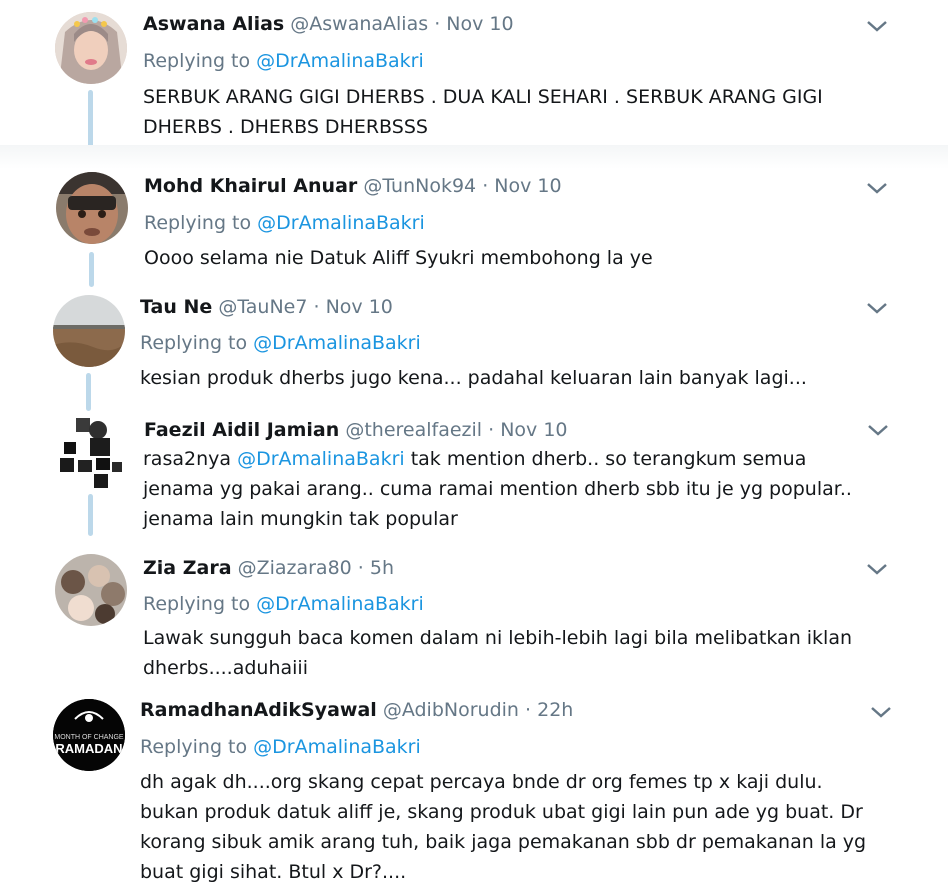 The image size is (948, 896). Describe the element at coordinates (190, 459) in the screenshot. I see `tweet-text-start: rasa2nya` at that location.